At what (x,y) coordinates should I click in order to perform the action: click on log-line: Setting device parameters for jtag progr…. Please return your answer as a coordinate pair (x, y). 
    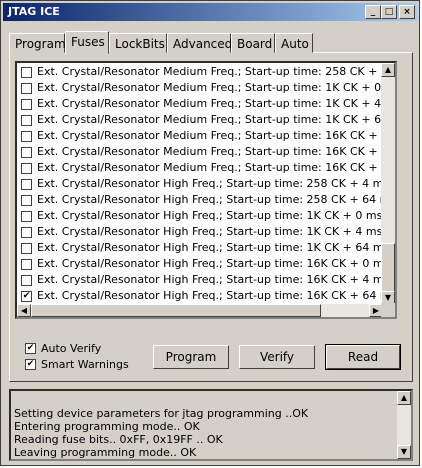
    Looking at the image, I should click on (161, 413).